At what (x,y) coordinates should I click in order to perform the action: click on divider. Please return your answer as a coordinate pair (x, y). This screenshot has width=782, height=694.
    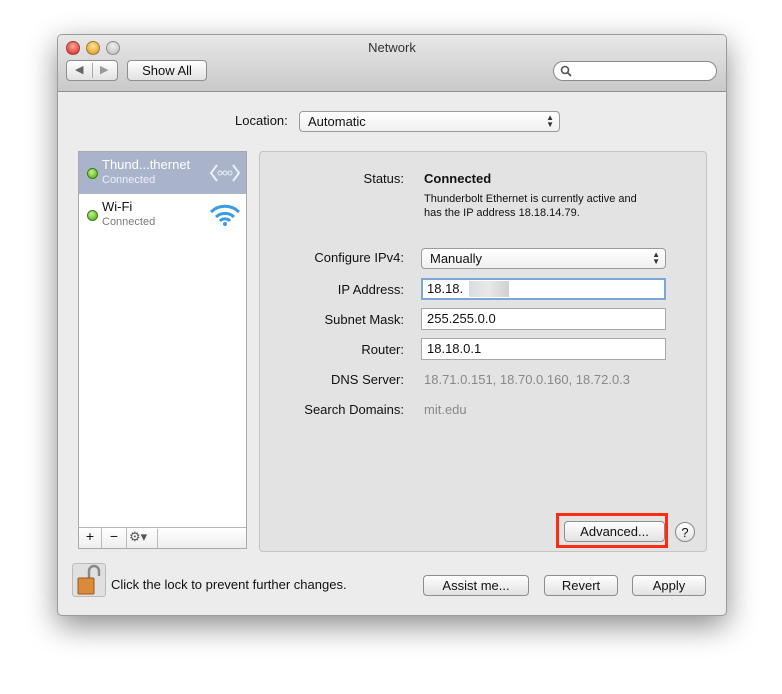
    Looking at the image, I should click on (92, 70).